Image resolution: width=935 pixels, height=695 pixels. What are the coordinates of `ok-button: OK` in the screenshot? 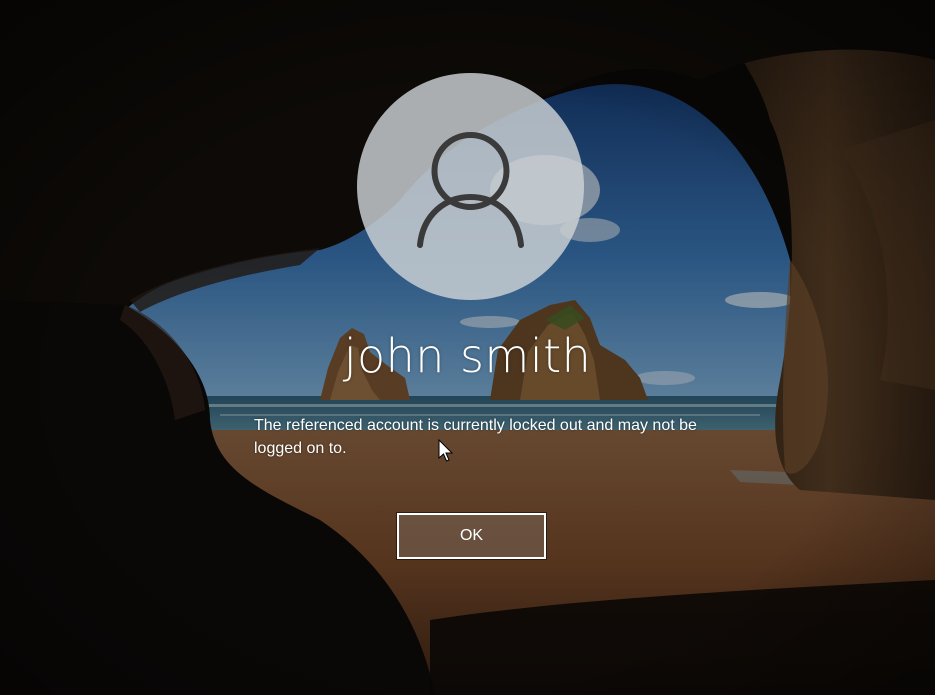 It's located at (471, 536).